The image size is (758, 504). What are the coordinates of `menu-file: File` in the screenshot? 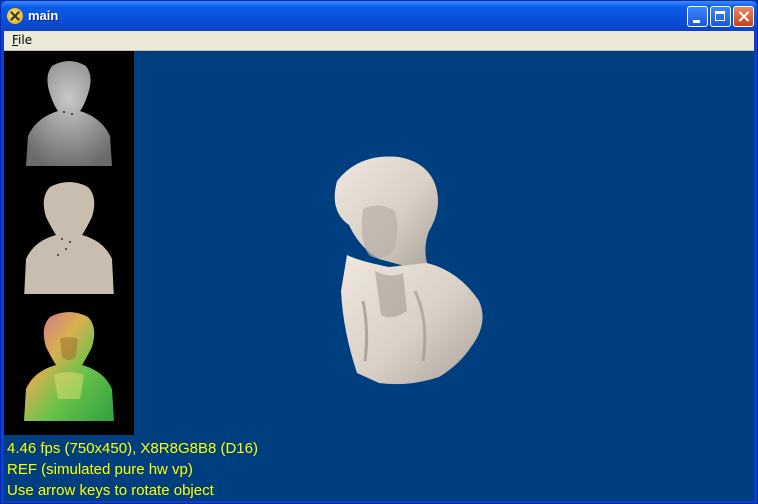 It's located at (22, 40).